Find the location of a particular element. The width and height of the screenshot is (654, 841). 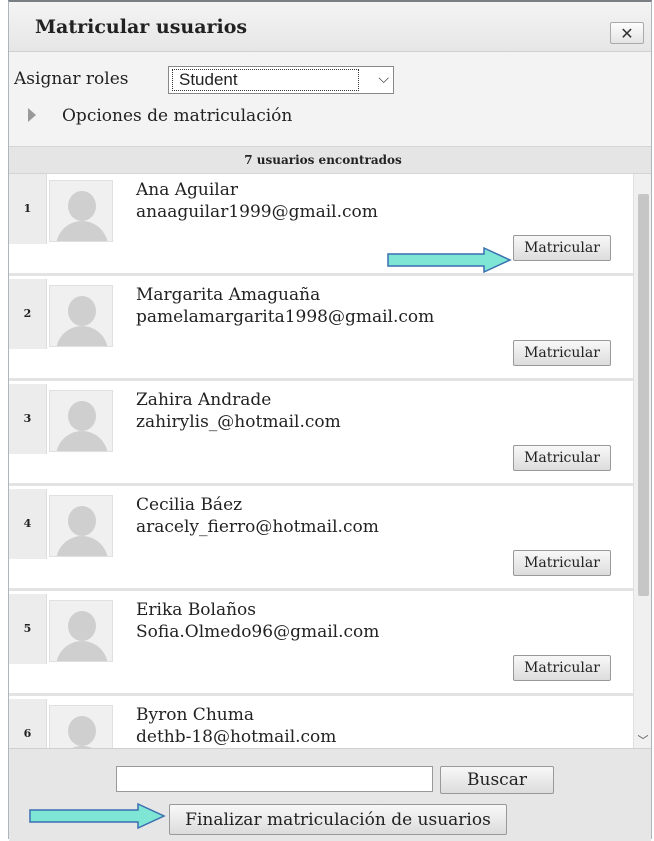

row-number: 1 is located at coordinates (28, 209).